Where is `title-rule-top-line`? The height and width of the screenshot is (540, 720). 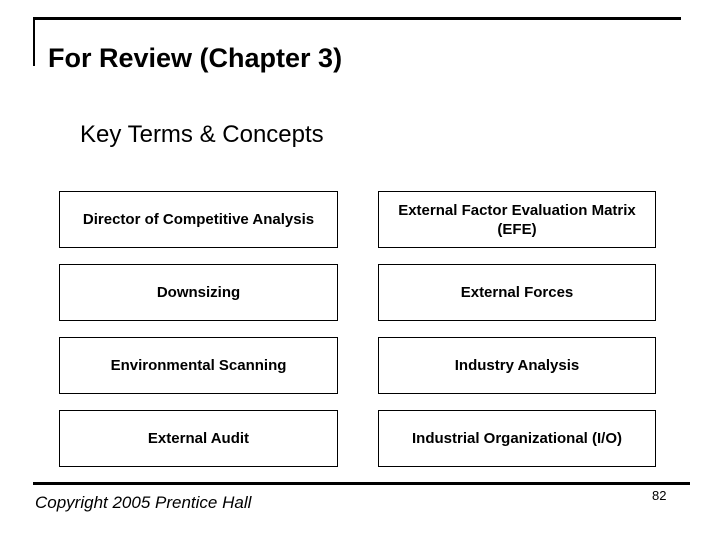
title-rule-top-line is located at coordinates (357, 18).